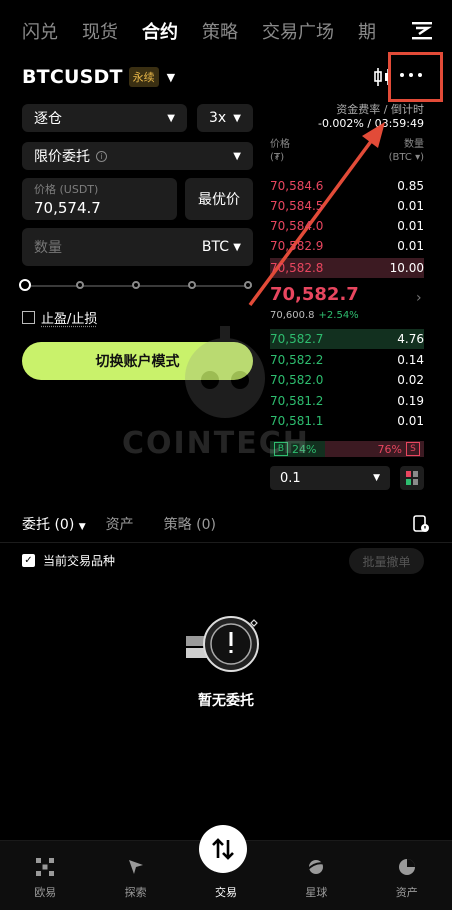  What do you see at coordinates (292, 315) in the screenshot?
I see `mark-price: 70,600.8` at bounding box center [292, 315].